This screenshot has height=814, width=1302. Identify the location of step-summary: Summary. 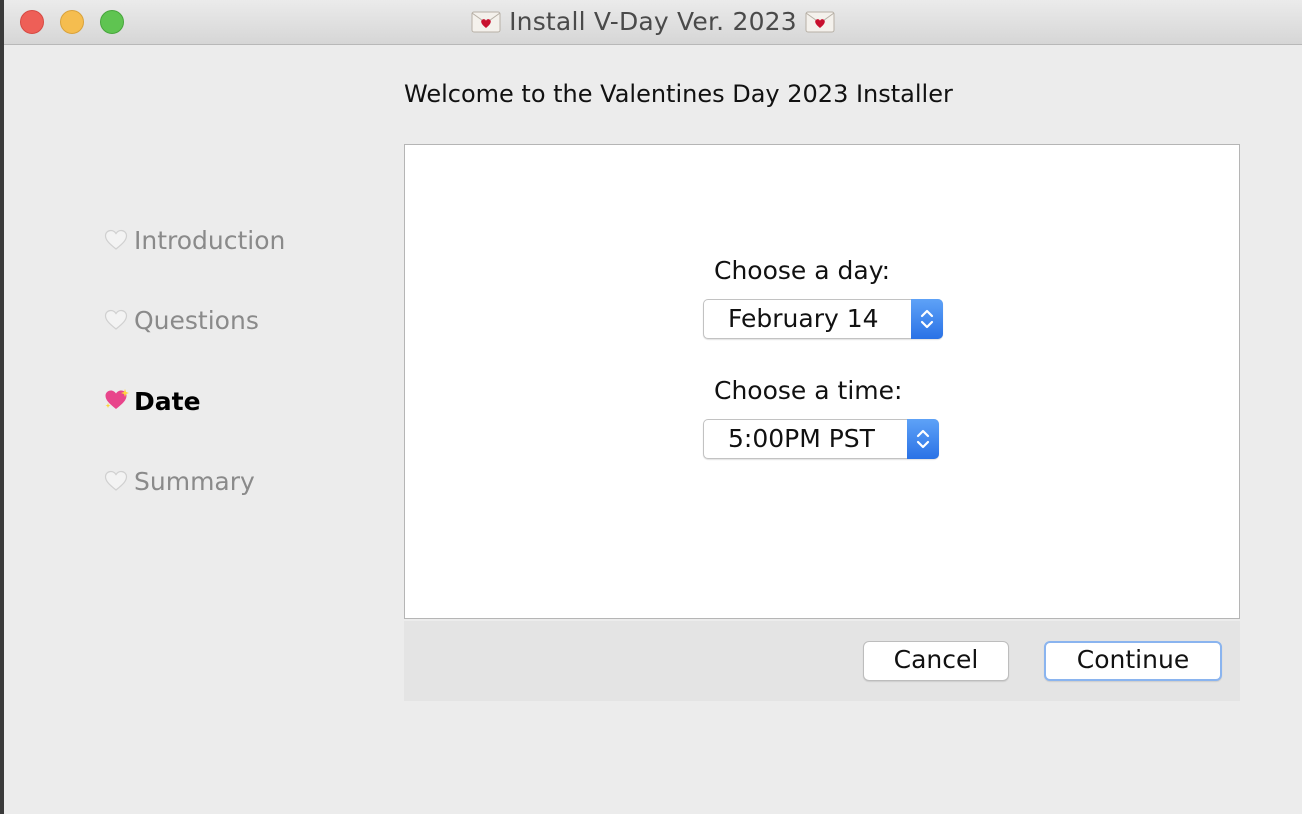
(179, 482).